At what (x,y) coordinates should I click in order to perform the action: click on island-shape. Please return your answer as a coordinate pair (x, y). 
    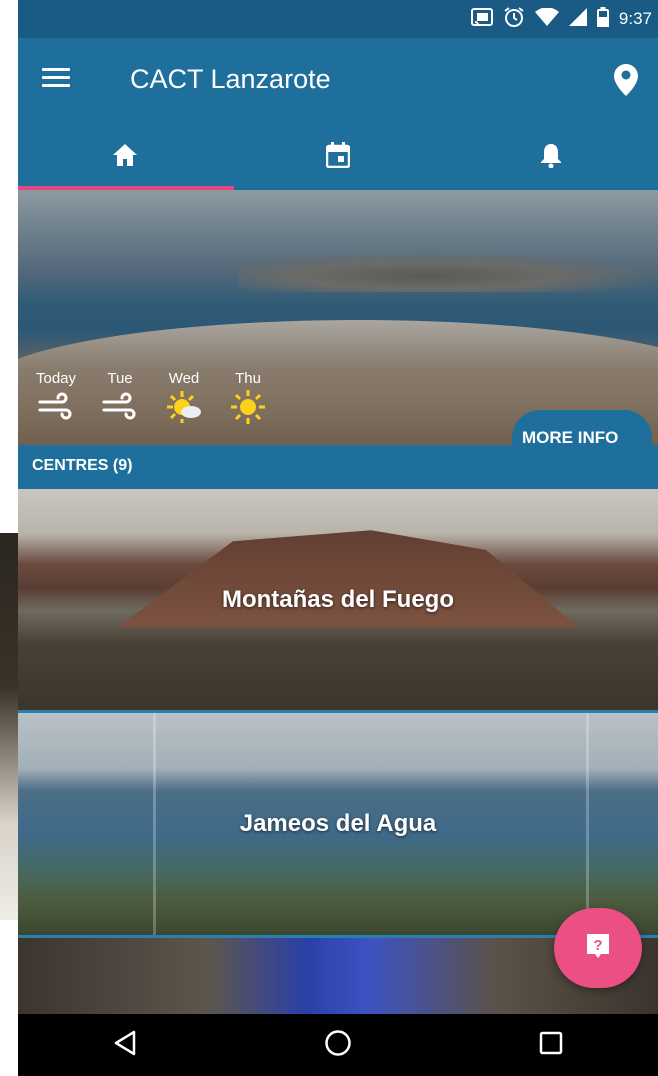
    Looking at the image, I should click on (448, 272).